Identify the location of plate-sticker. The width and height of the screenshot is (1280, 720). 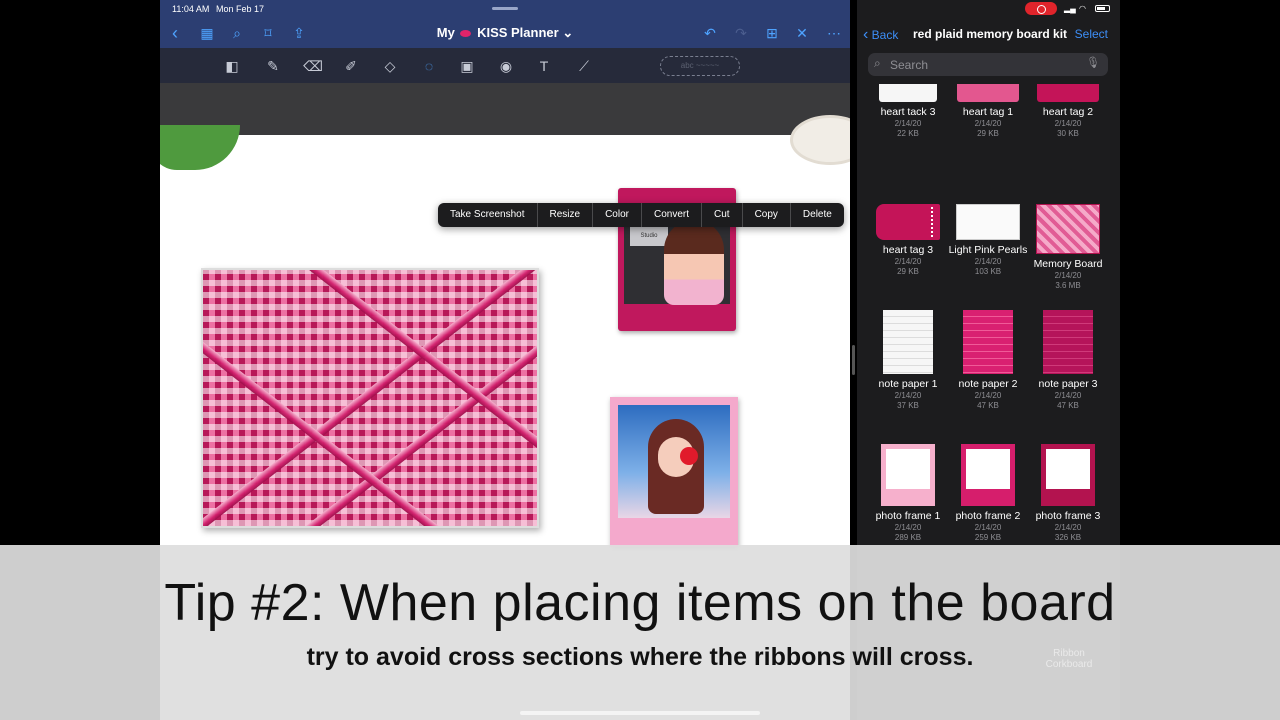
(820, 140).